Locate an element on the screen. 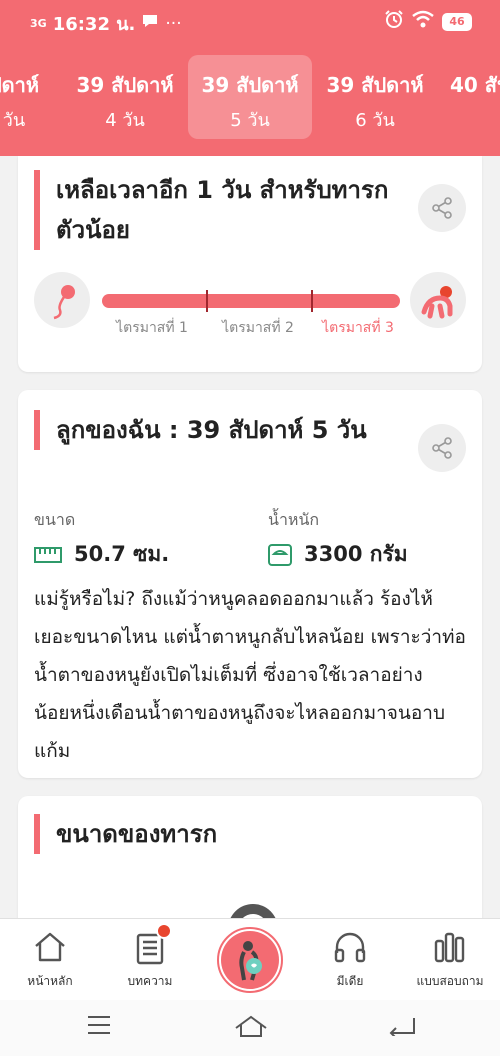  more-dots: ··· is located at coordinates (173, 23).